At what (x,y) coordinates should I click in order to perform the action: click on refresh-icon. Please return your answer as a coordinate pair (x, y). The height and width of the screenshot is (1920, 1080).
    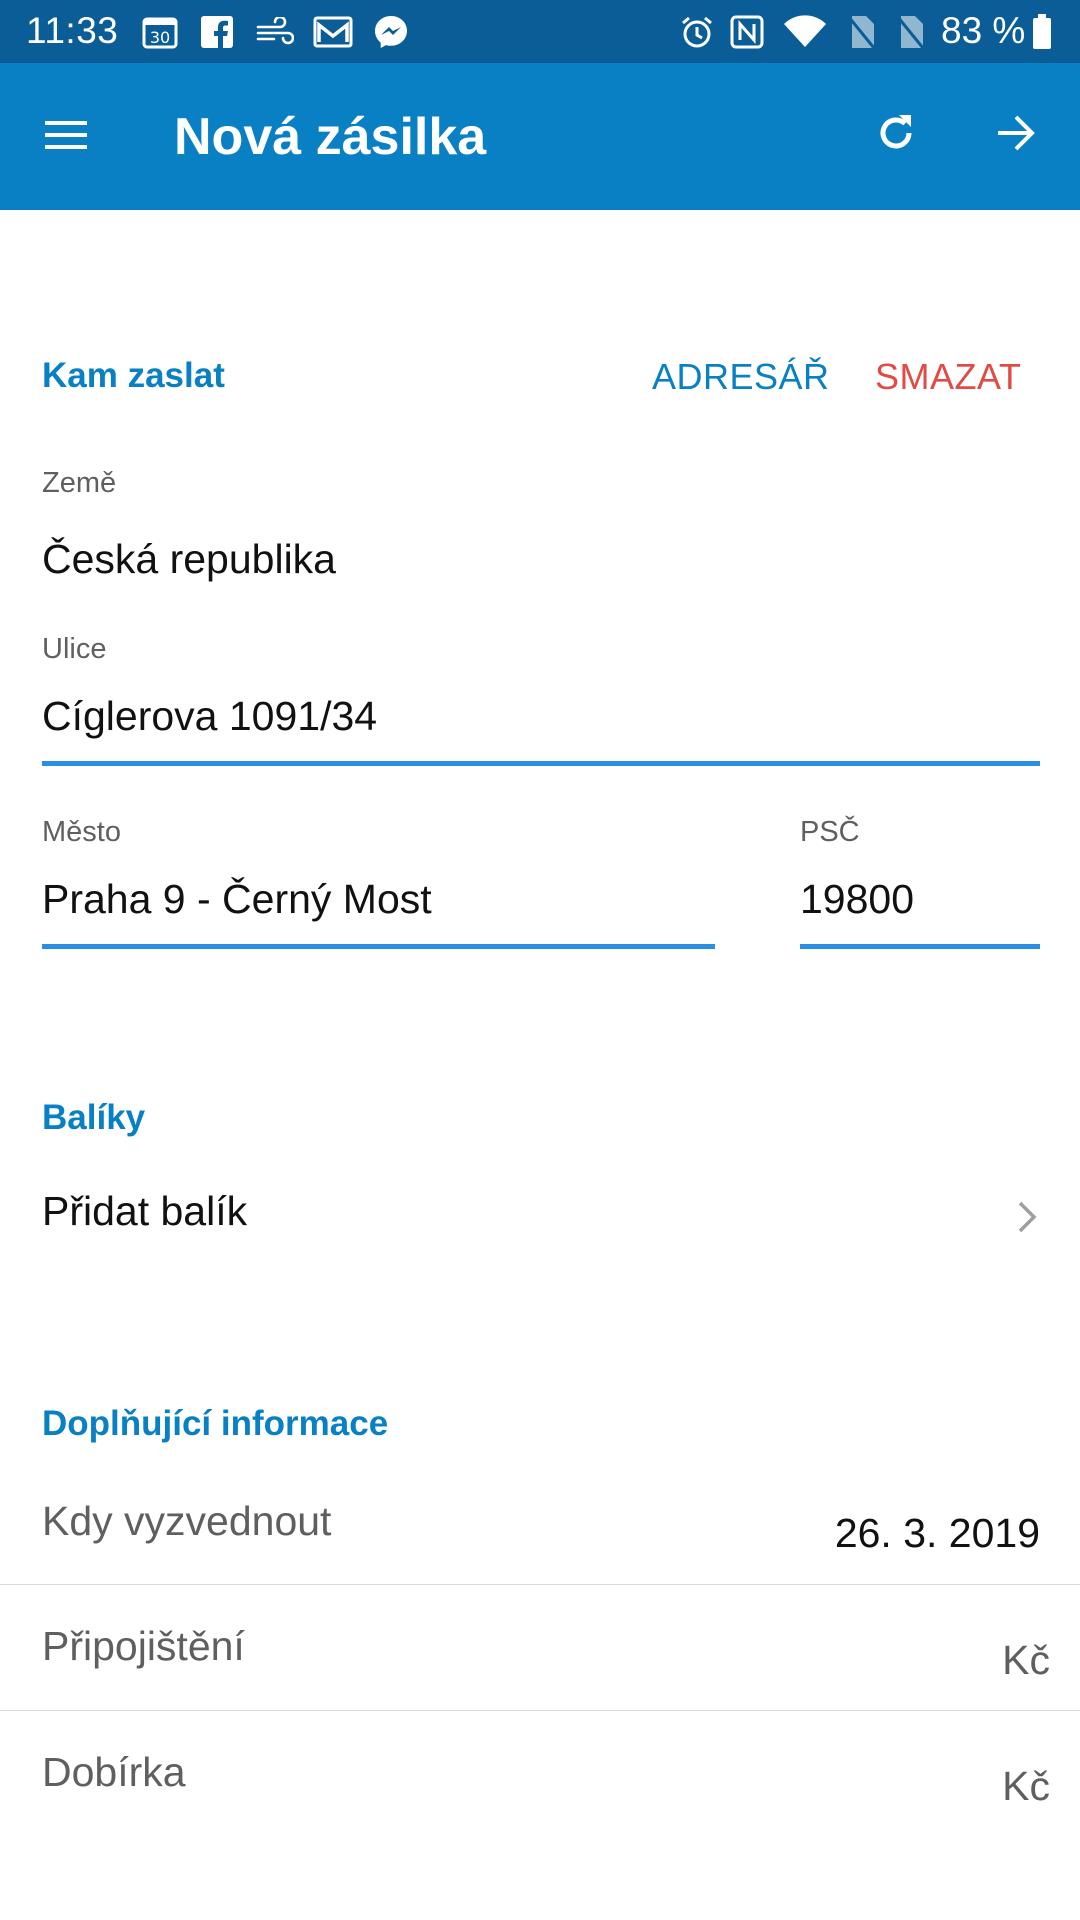
    Looking at the image, I should click on (896, 135).